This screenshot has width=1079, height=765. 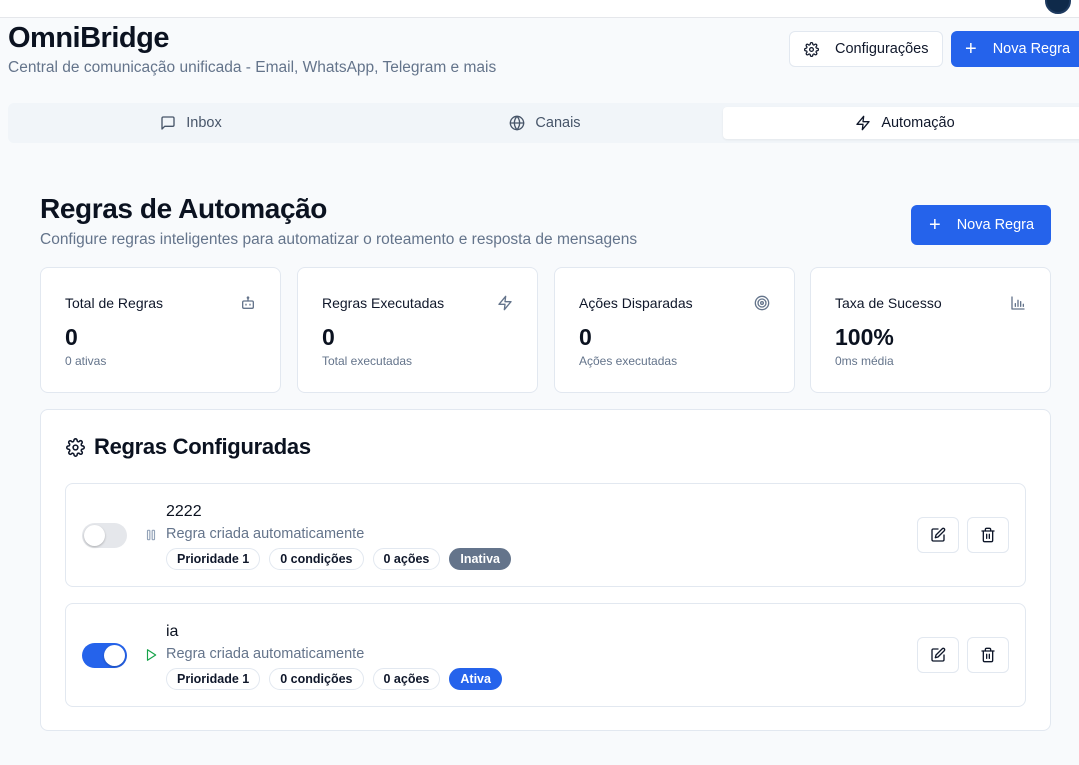 What do you see at coordinates (628, 361) in the screenshot?
I see `stat-caption: Ações executadas` at bounding box center [628, 361].